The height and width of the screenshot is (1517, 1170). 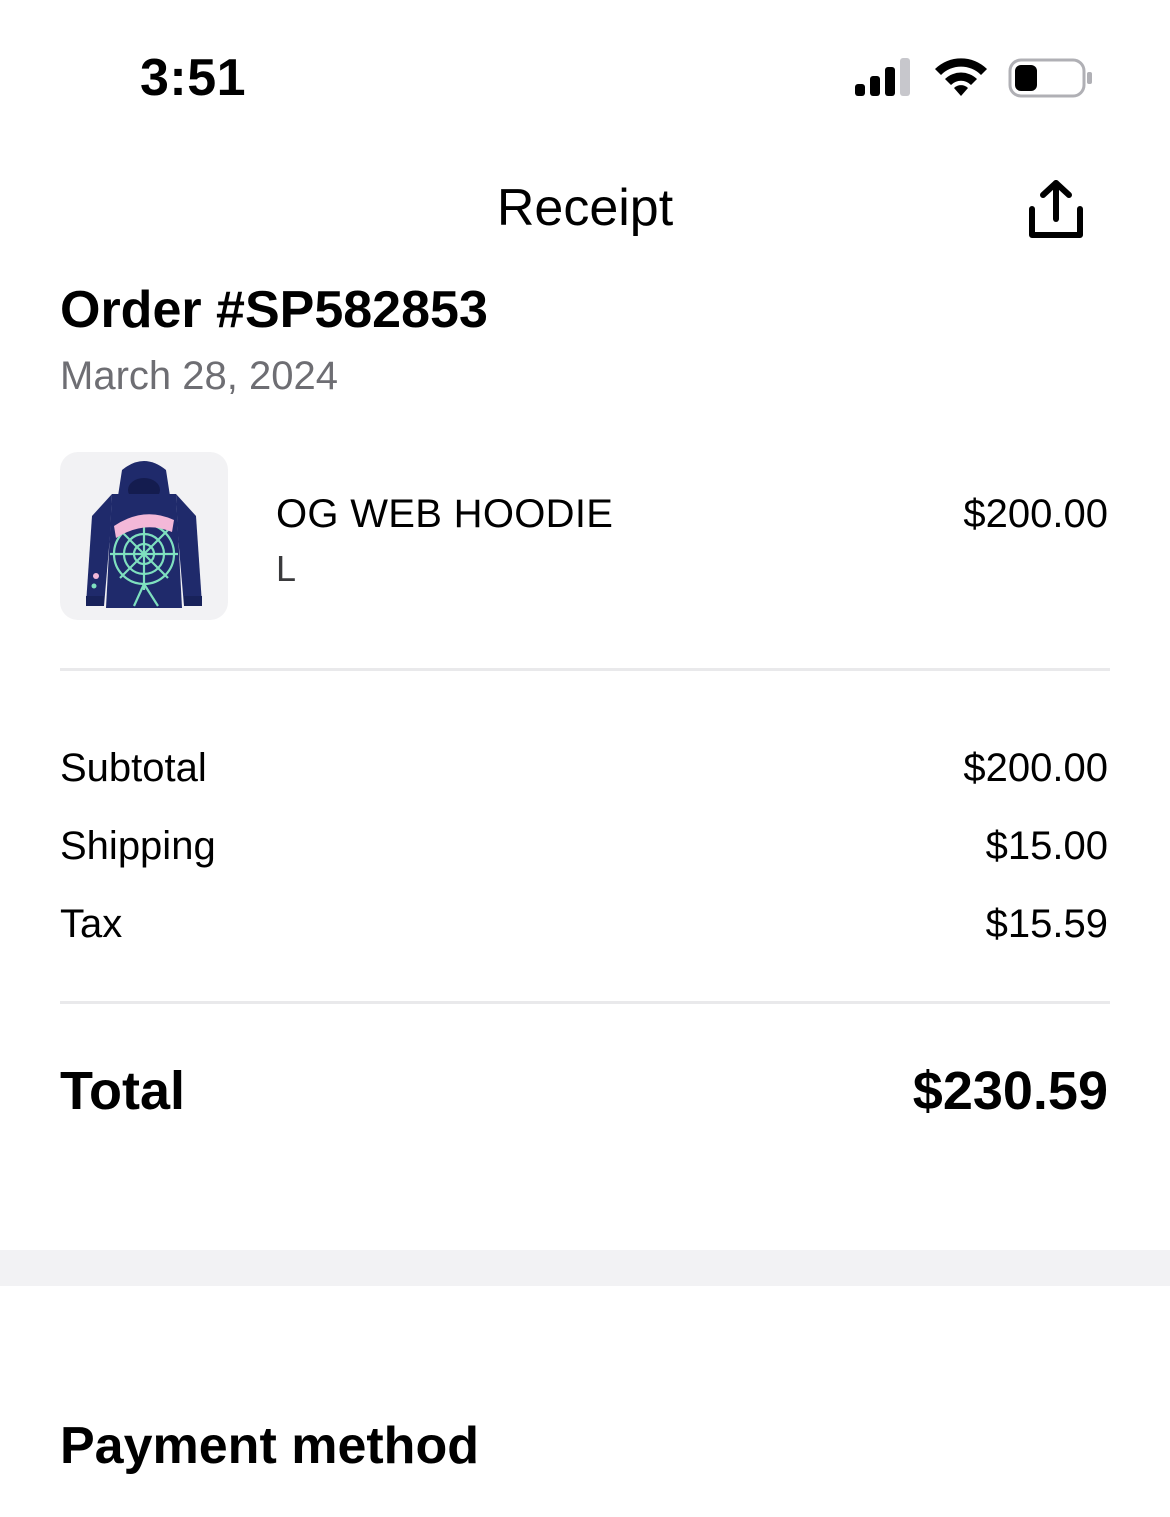 What do you see at coordinates (1026, 78) in the screenshot?
I see `battery-fill` at bounding box center [1026, 78].